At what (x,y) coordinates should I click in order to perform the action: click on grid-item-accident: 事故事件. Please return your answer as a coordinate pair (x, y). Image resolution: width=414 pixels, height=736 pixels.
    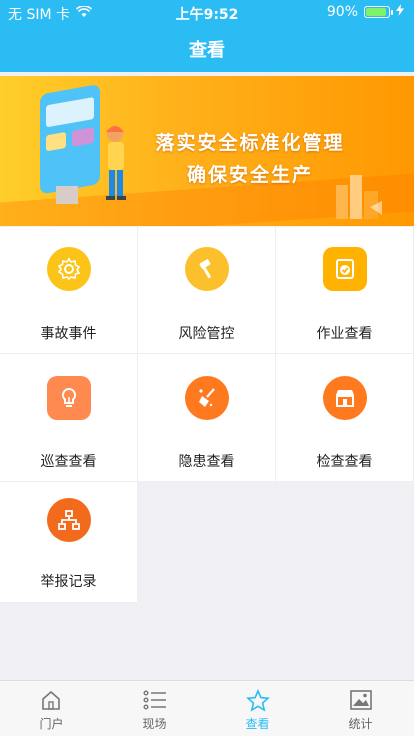
    Looking at the image, I should click on (69, 290).